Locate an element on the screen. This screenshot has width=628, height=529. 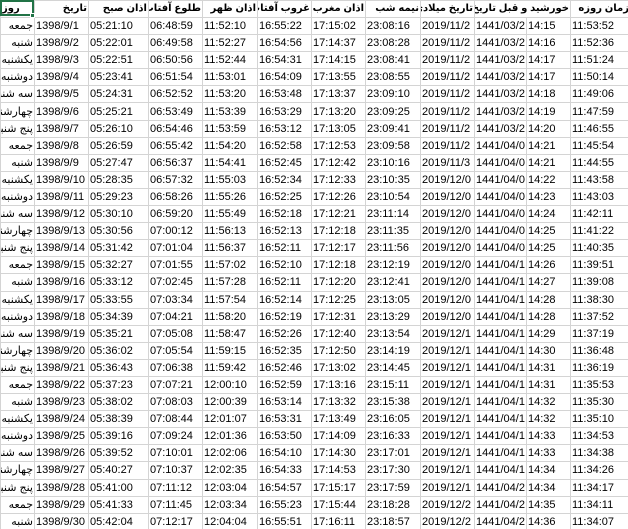
table-cell: 2019/12/2 is located at coordinates (447, 520).